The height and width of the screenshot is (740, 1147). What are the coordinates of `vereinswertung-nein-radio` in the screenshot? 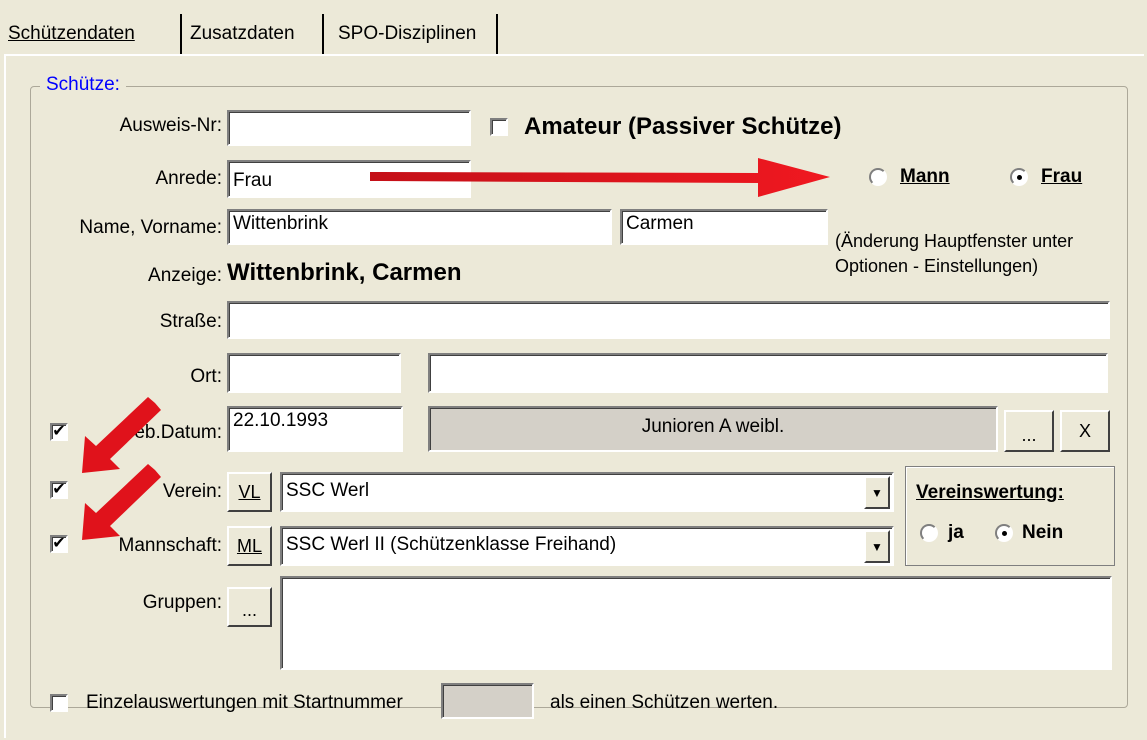 It's located at (1004, 533).